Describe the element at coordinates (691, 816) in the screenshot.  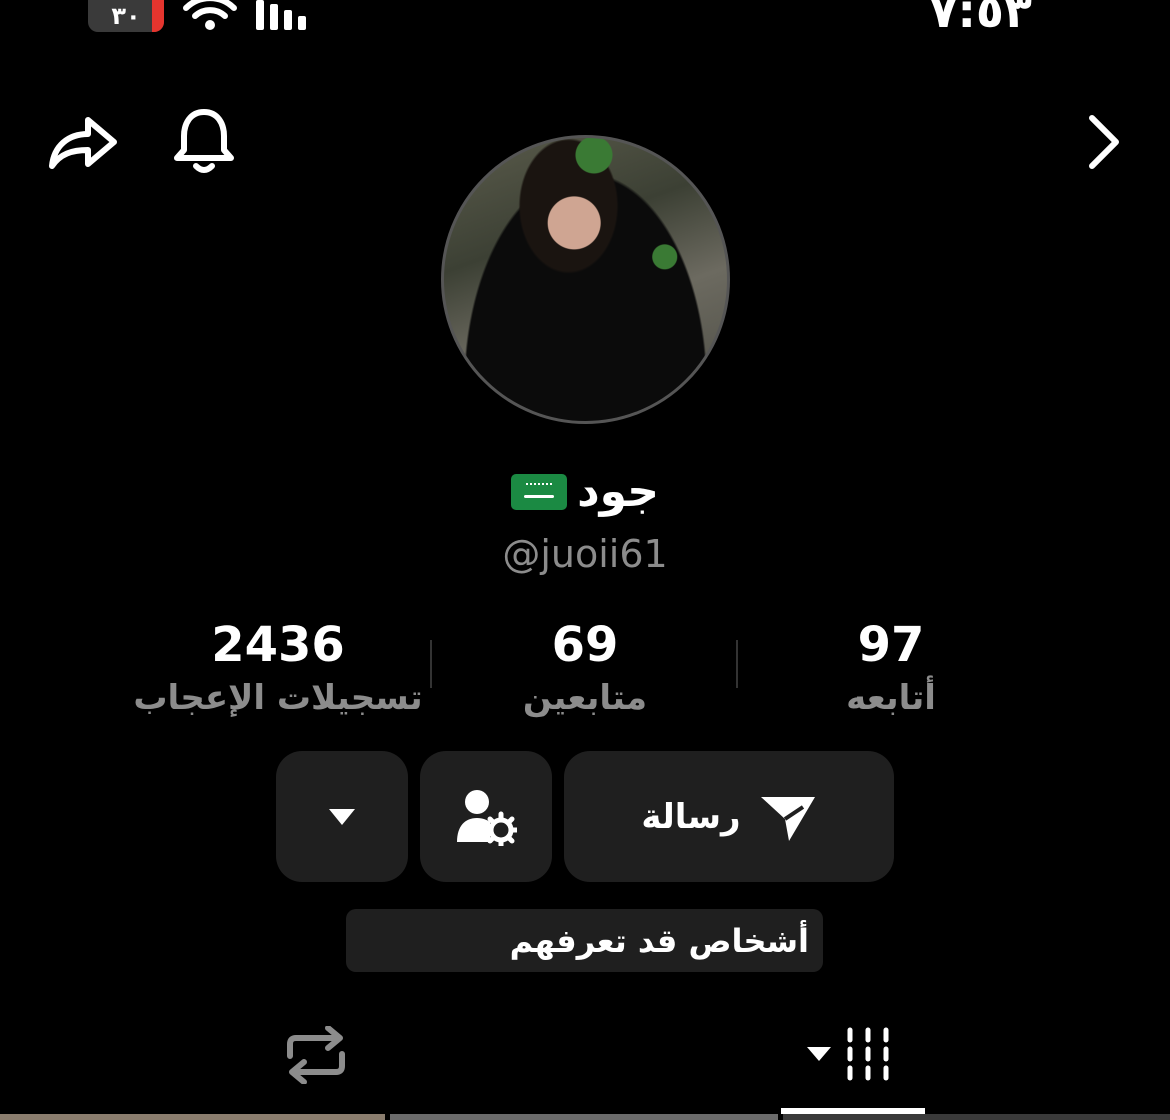
I see `message-label: رسالة` at that location.